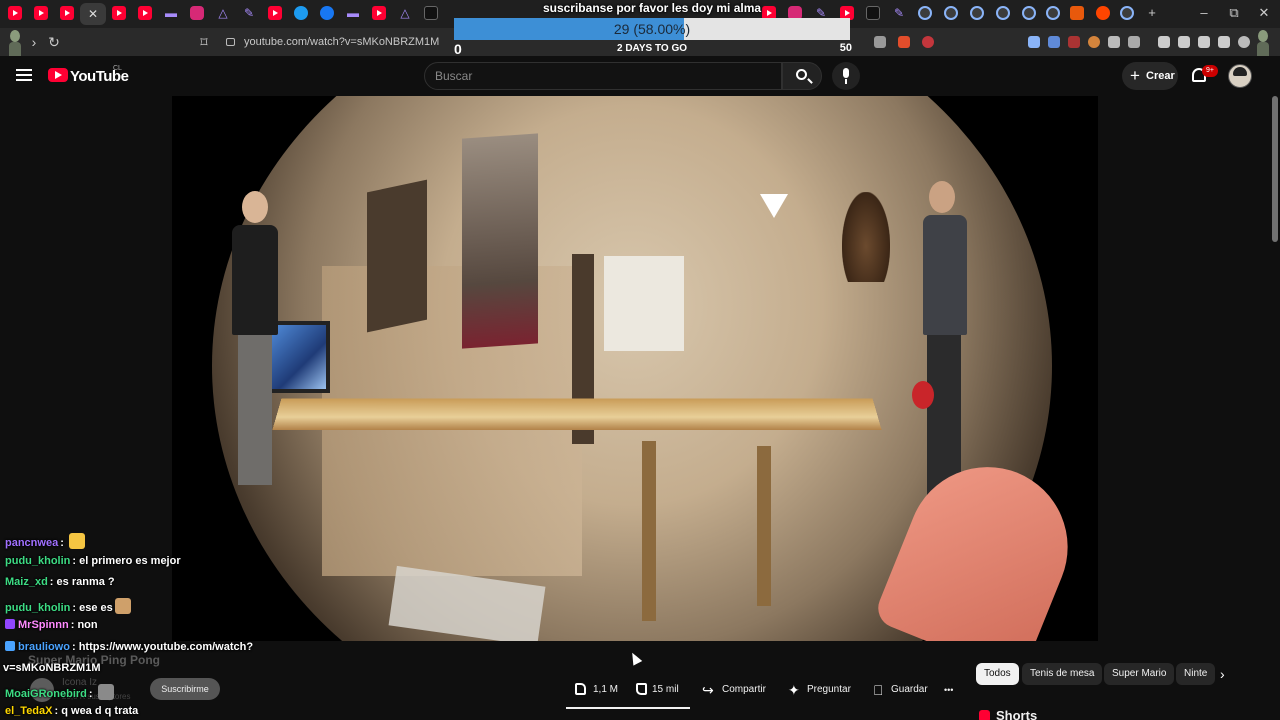 The width and height of the screenshot is (1280, 720). I want to click on chip-nintendo: Ninte, so click(1196, 674).